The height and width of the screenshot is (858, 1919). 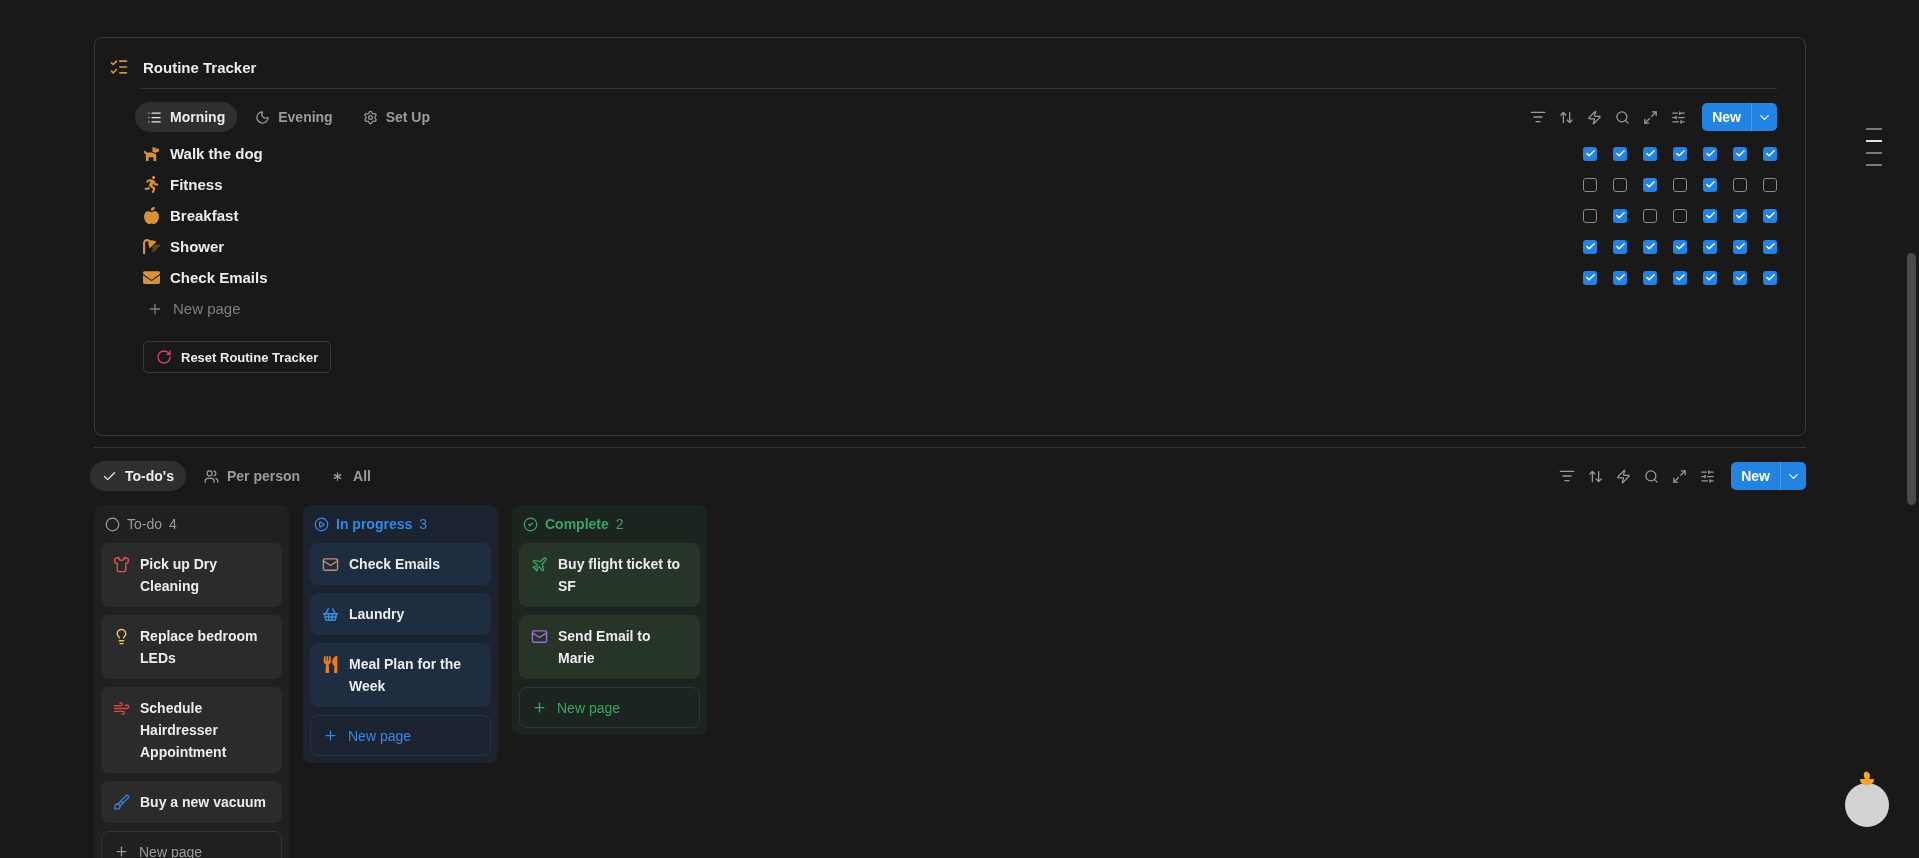 I want to click on routine-name: Breakfast, so click(x=204, y=215).